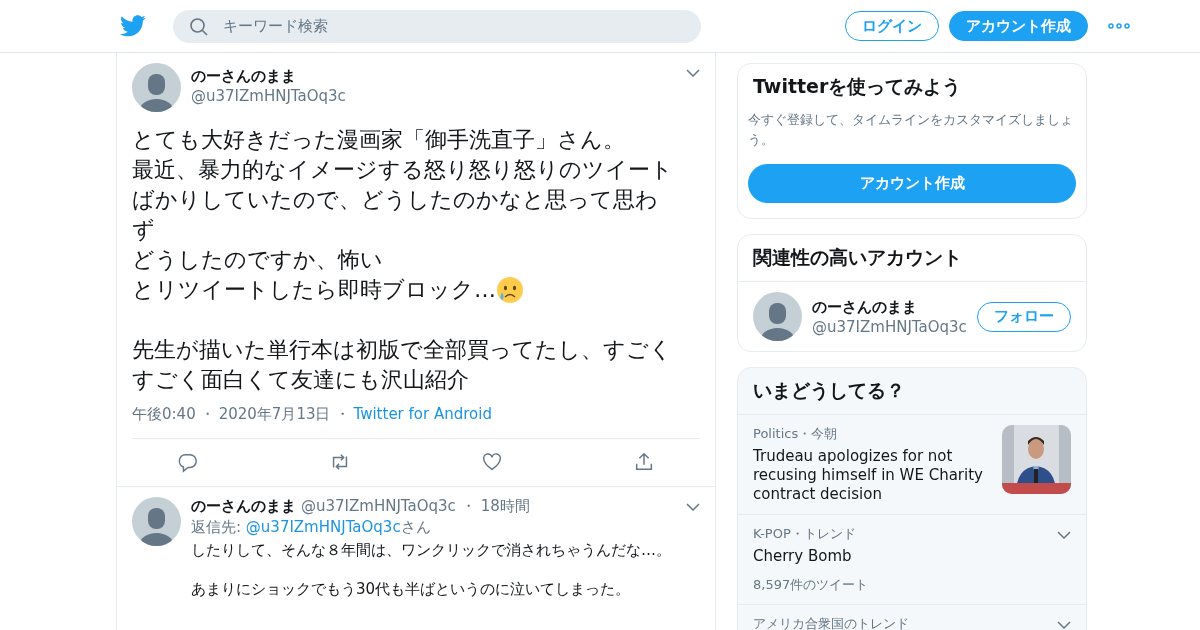  Describe the element at coordinates (910, 130) in the screenshot. I see `card-text: 今すぐ登録して、タイムラインをカスタマイズしましょう。` at that location.